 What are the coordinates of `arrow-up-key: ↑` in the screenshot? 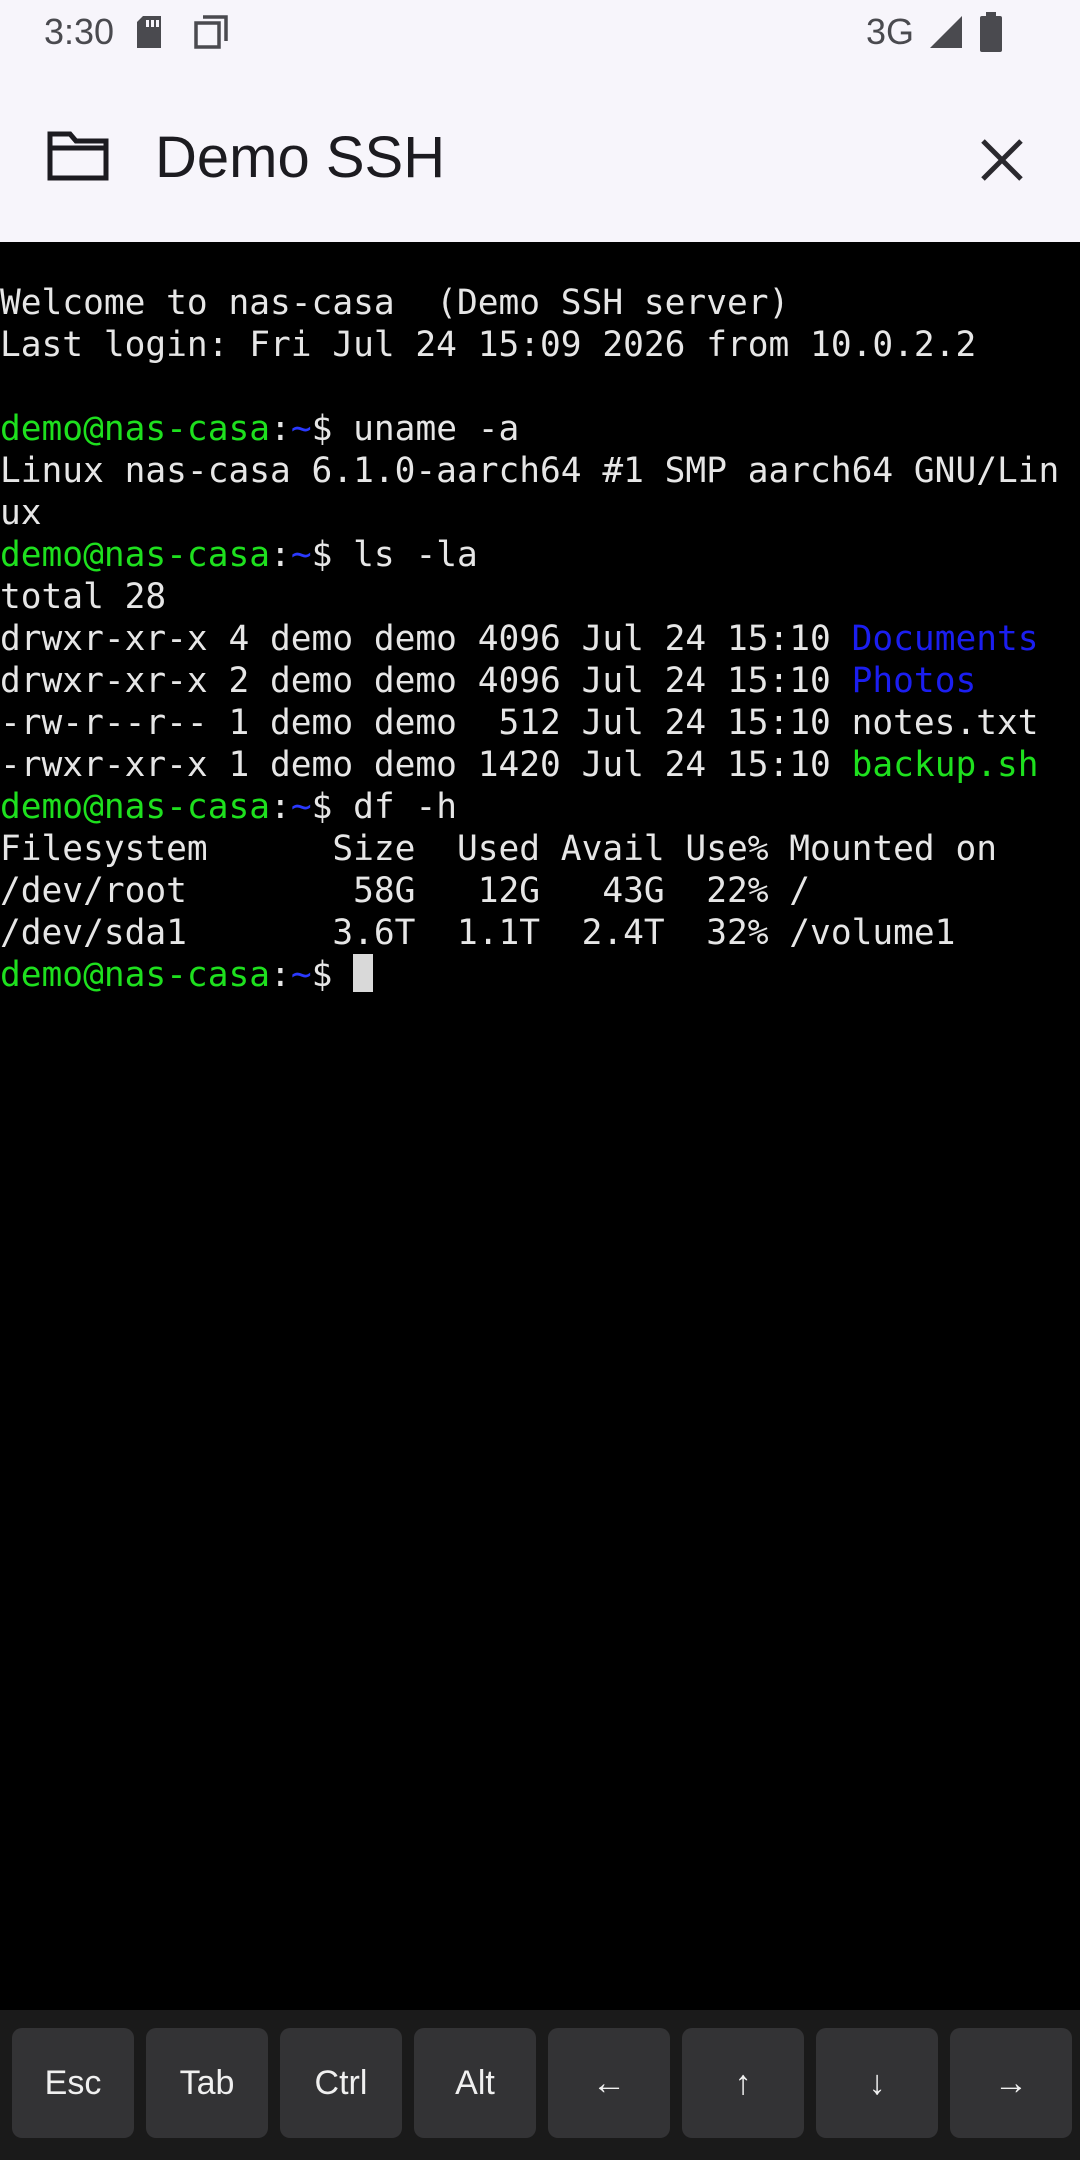 It's located at (743, 2083).